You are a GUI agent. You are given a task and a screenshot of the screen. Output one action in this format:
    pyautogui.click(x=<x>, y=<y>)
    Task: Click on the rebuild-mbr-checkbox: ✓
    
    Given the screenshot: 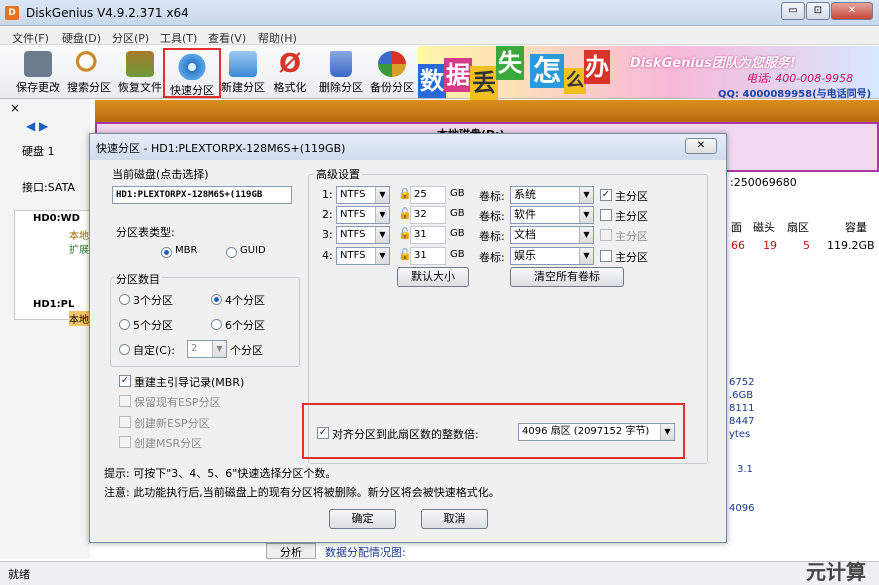 What is the action you would take?
    pyautogui.click(x=125, y=381)
    